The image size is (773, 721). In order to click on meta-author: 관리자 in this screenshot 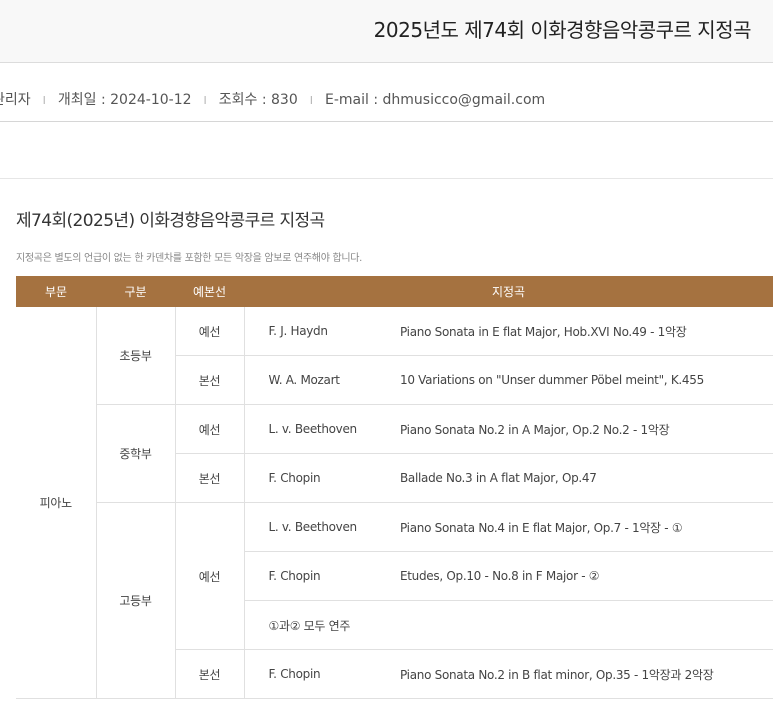, I will do `click(15, 100)`.